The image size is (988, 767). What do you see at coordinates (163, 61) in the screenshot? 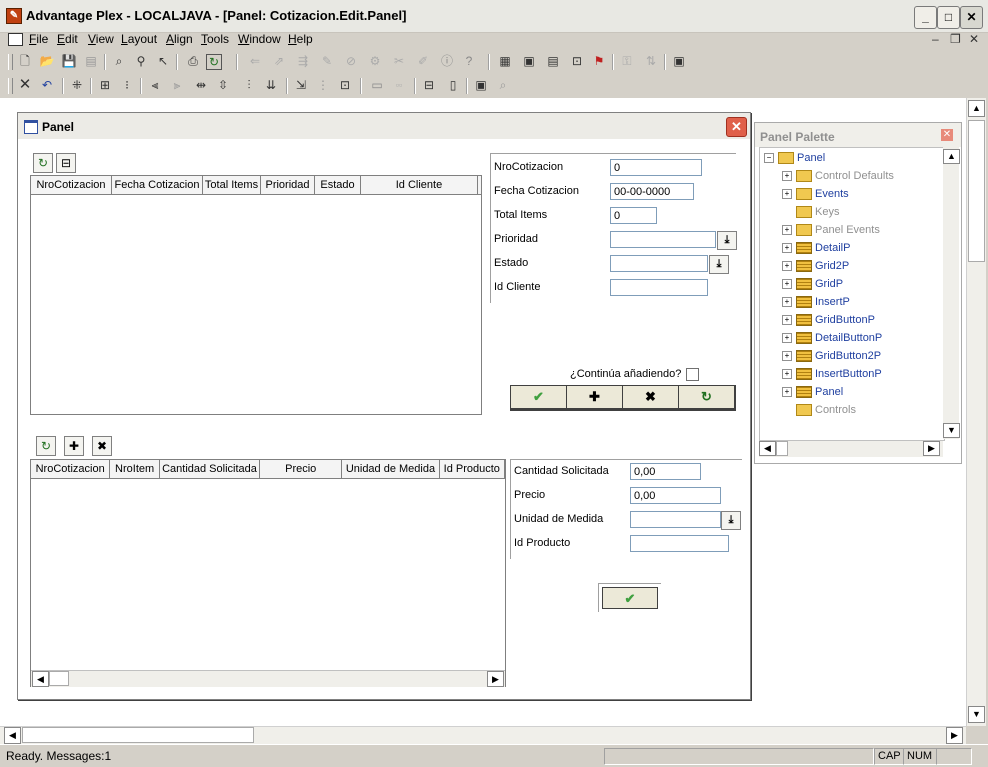
I see `pointer-icon: ↖` at bounding box center [163, 61].